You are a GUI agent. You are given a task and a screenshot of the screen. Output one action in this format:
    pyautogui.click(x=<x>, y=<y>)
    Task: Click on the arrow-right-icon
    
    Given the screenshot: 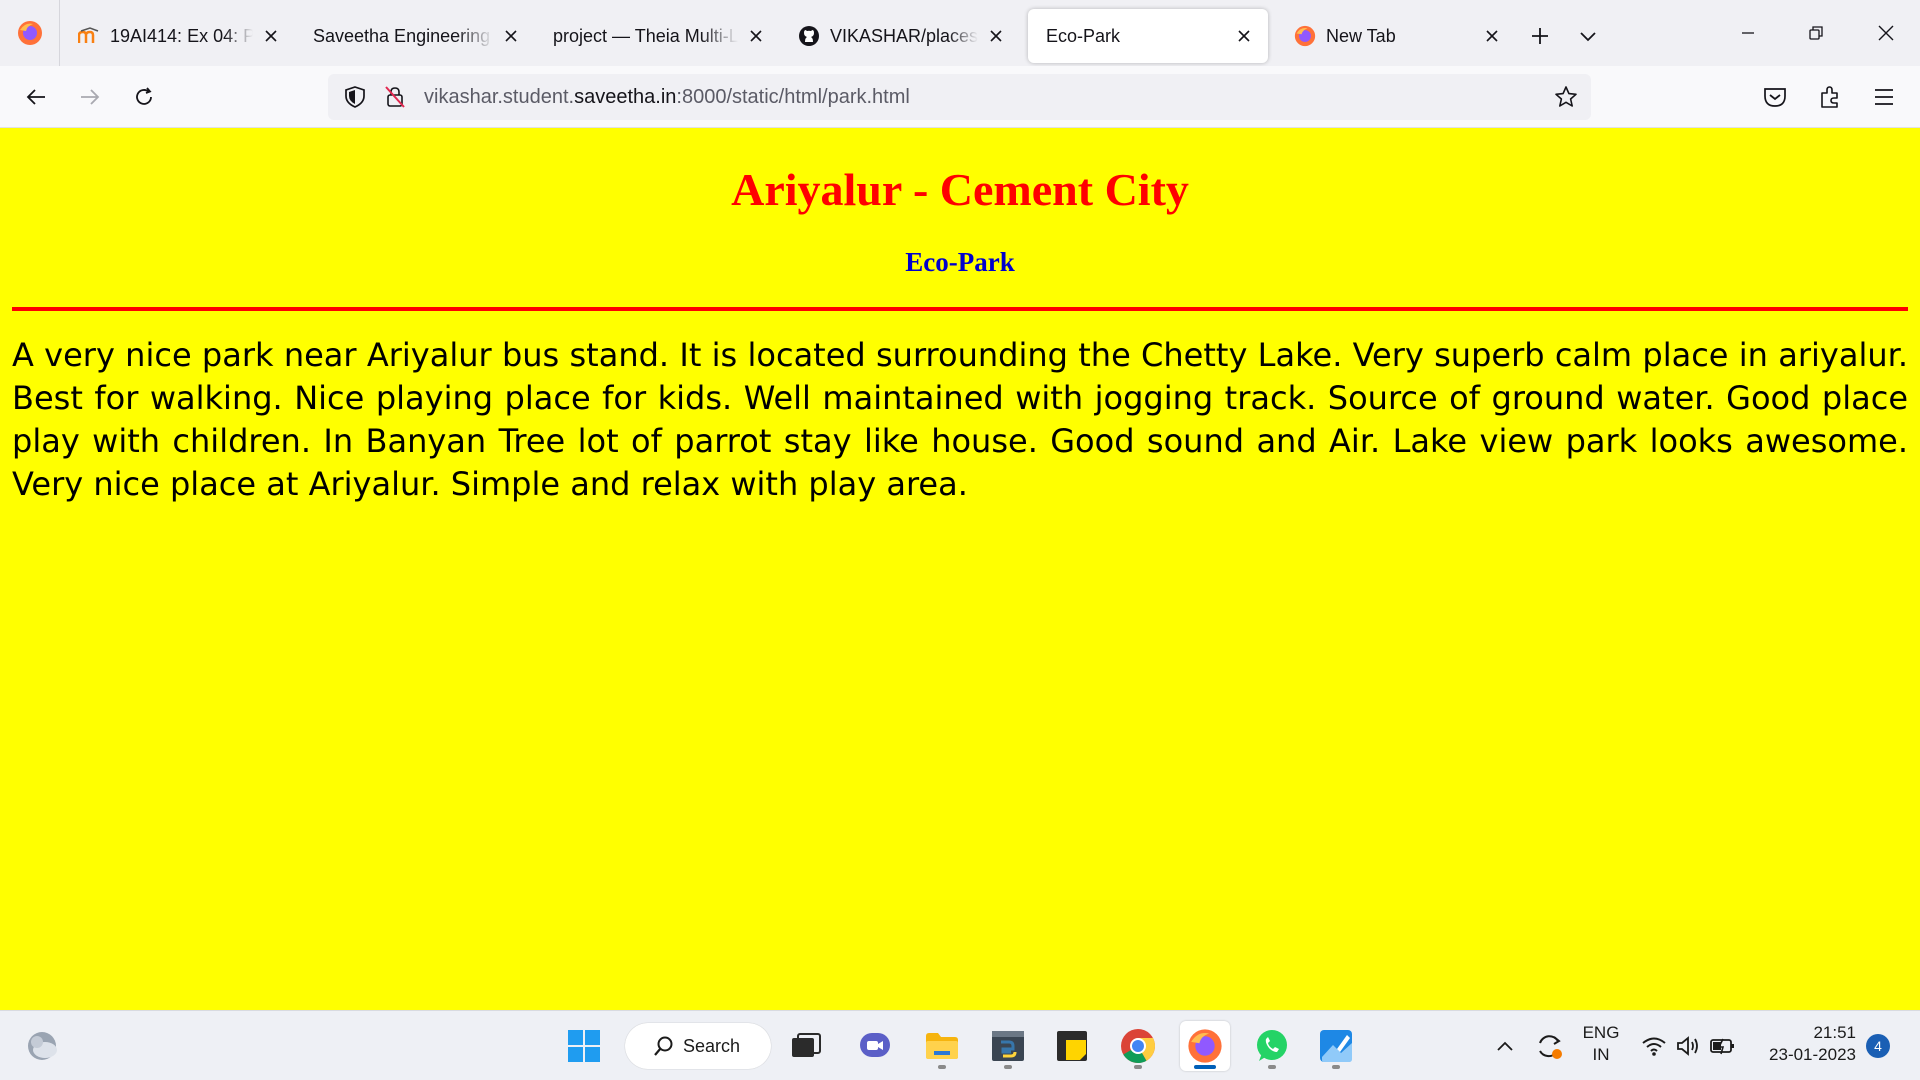 What is the action you would take?
    pyautogui.click(x=90, y=97)
    